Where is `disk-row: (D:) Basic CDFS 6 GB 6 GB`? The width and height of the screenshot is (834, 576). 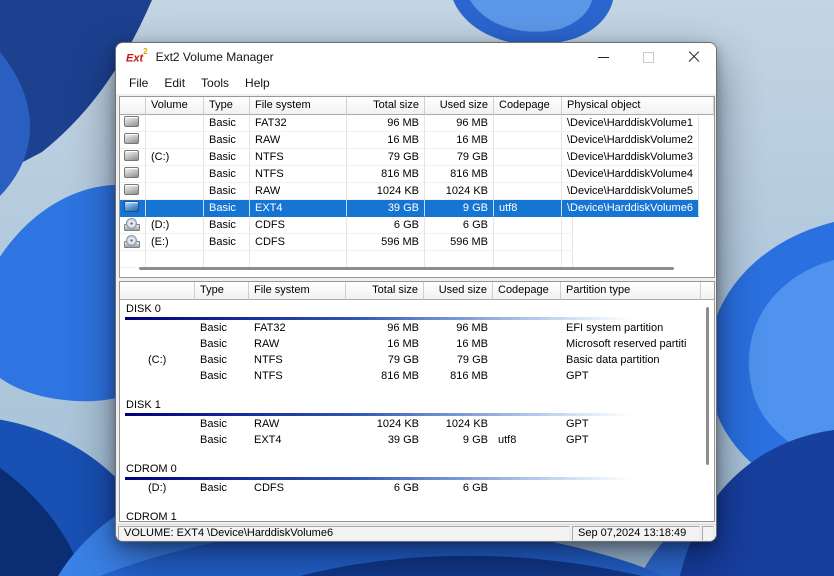 disk-row: (D:) Basic CDFS 6 GB 6 GB is located at coordinates (417, 489).